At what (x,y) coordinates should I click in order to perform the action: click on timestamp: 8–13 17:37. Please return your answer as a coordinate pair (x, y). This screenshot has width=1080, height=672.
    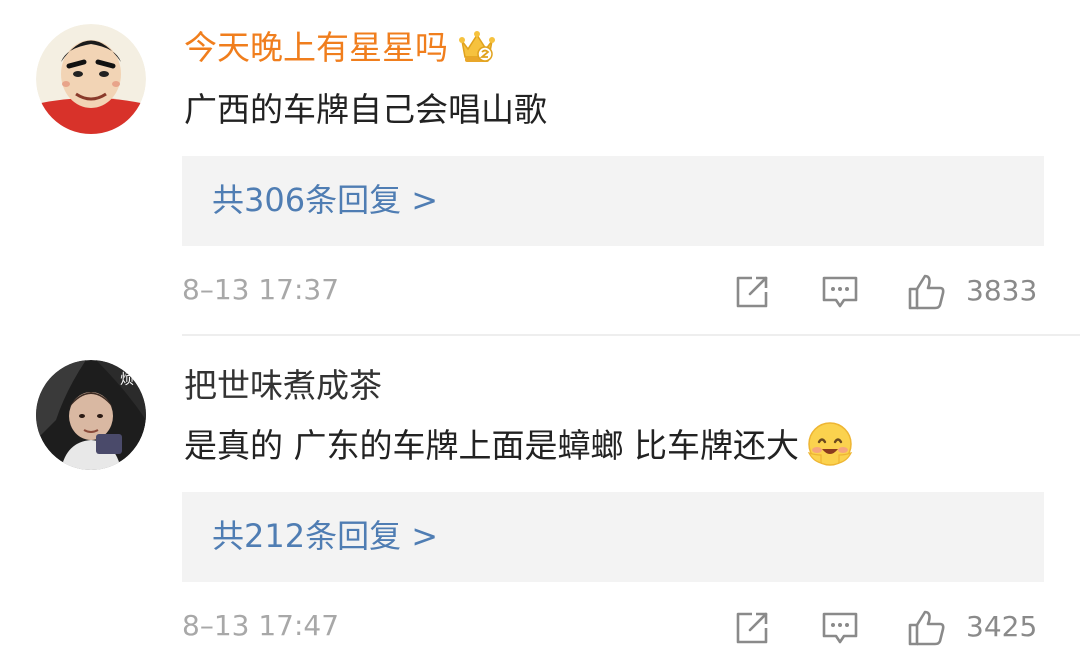
    Looking at the image, I should click on (261, 289).